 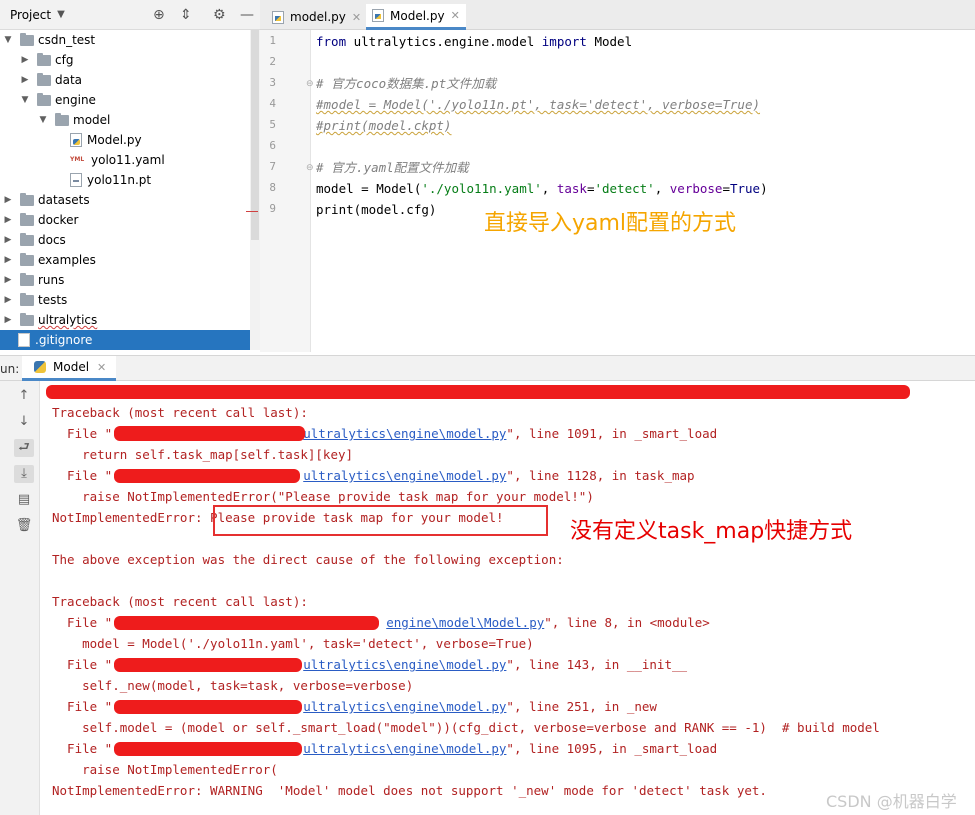 I want to click on tree-item-yolo11n-pt: yolo11n.pt, so click(x=130, y=180).